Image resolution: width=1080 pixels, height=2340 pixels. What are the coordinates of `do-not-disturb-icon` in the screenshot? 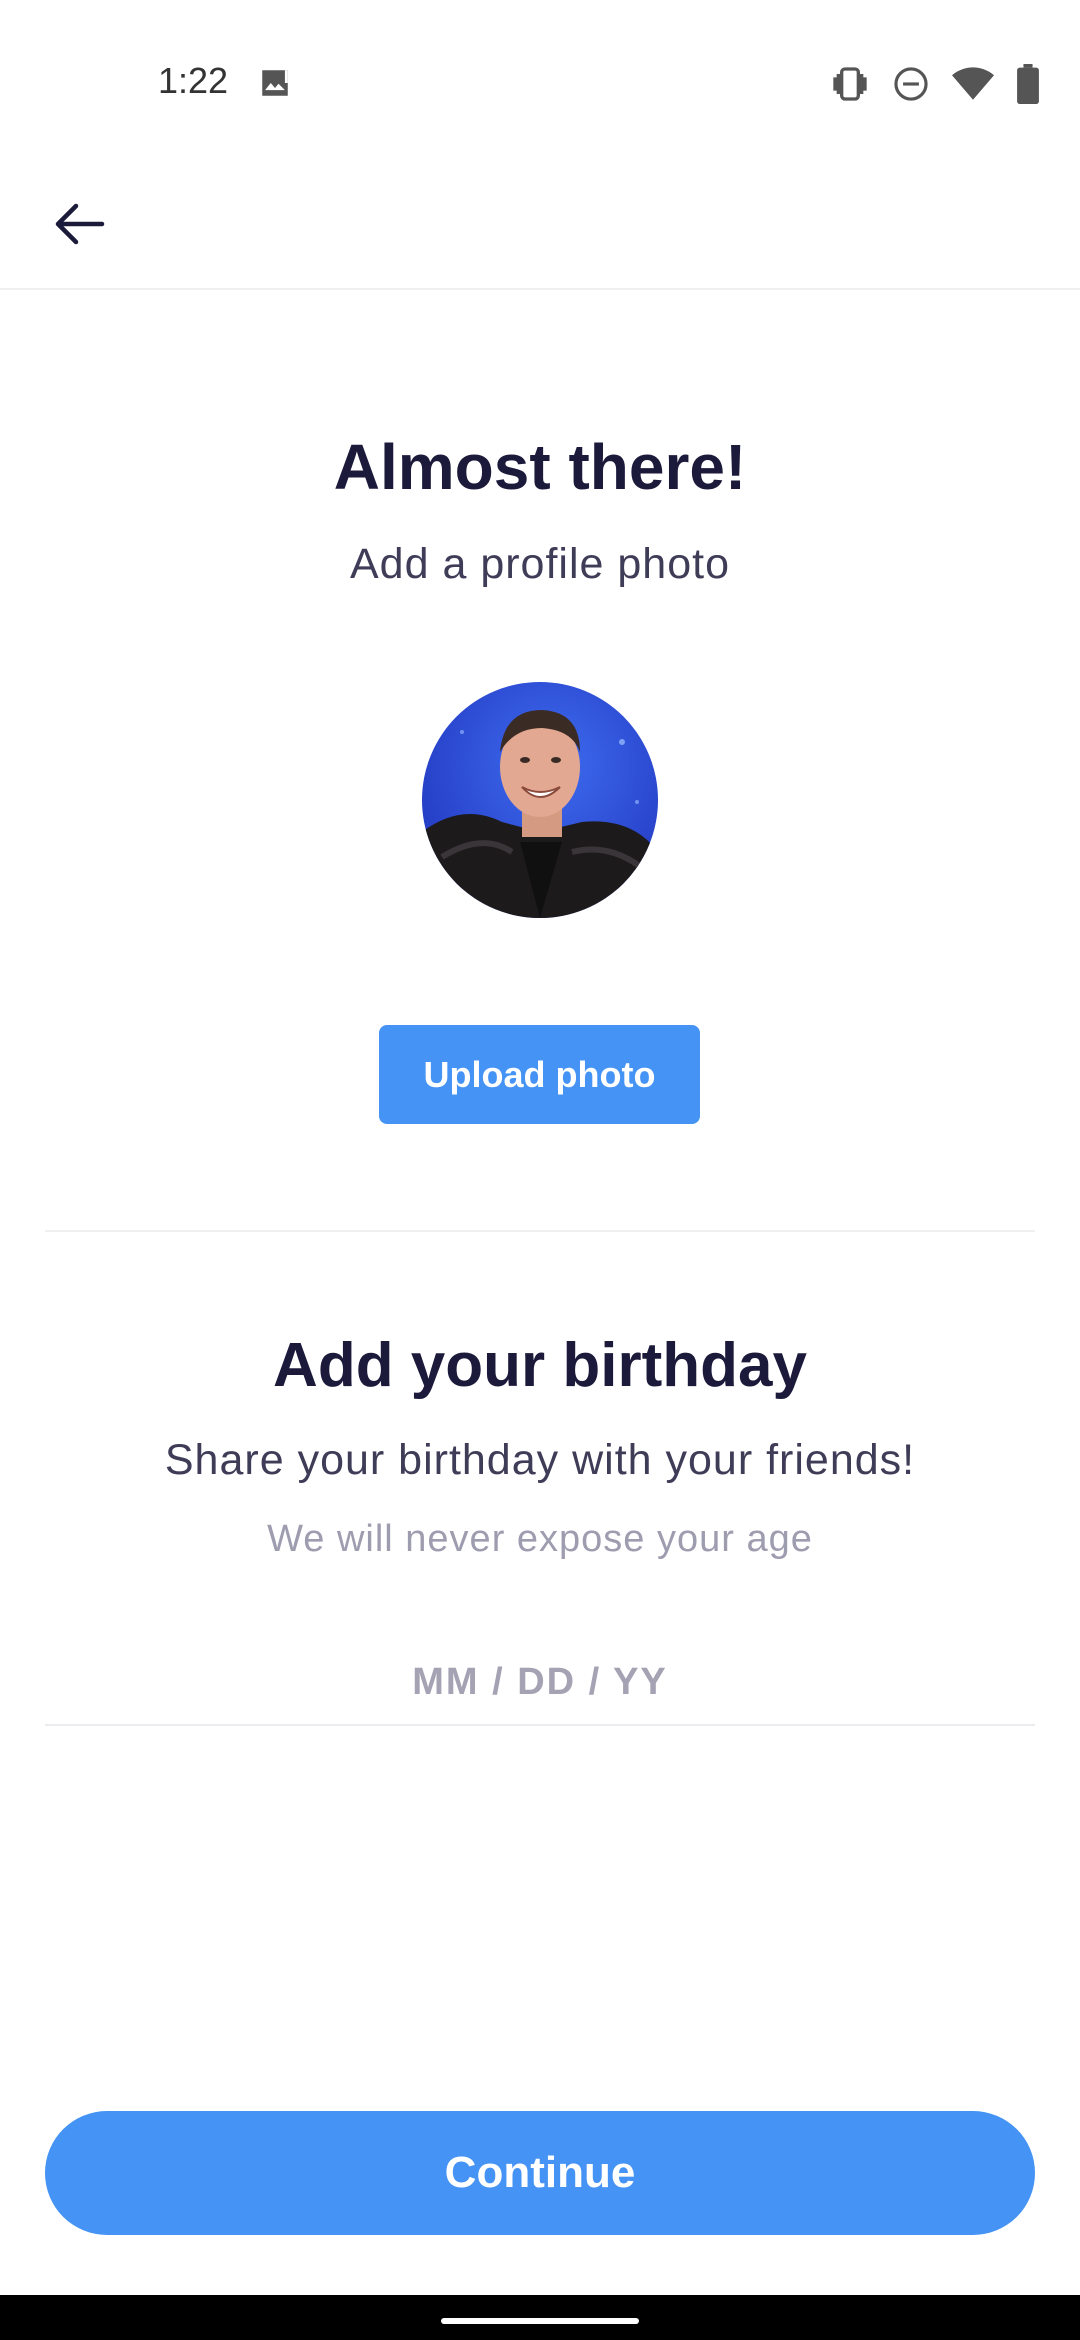 It's located at (911, 84).